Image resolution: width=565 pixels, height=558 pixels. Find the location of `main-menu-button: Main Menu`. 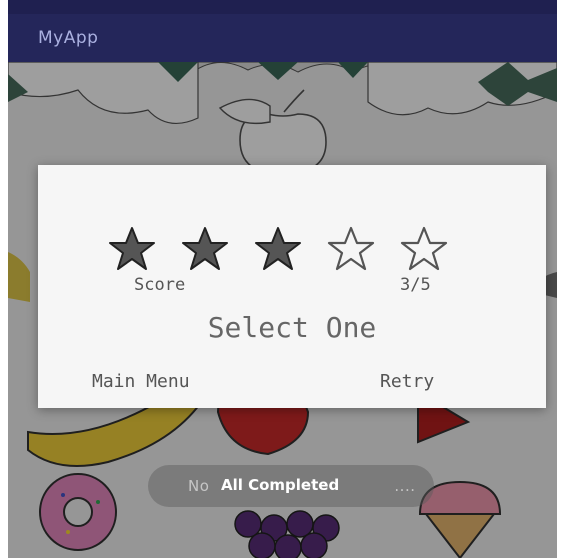

main-menu-button: Main Menu is located at coordinates (141, 381).